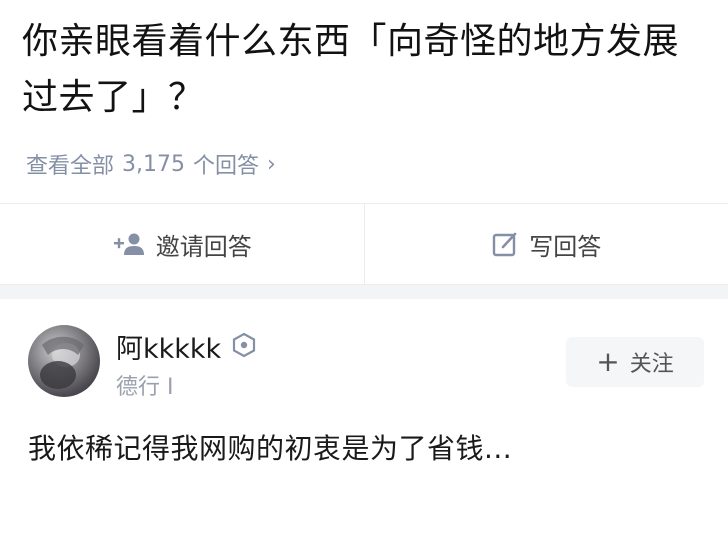  What do you see at coordinates (505, 244) in the screenshot?
I see `edit-icon` at bounding box center [505, 244].